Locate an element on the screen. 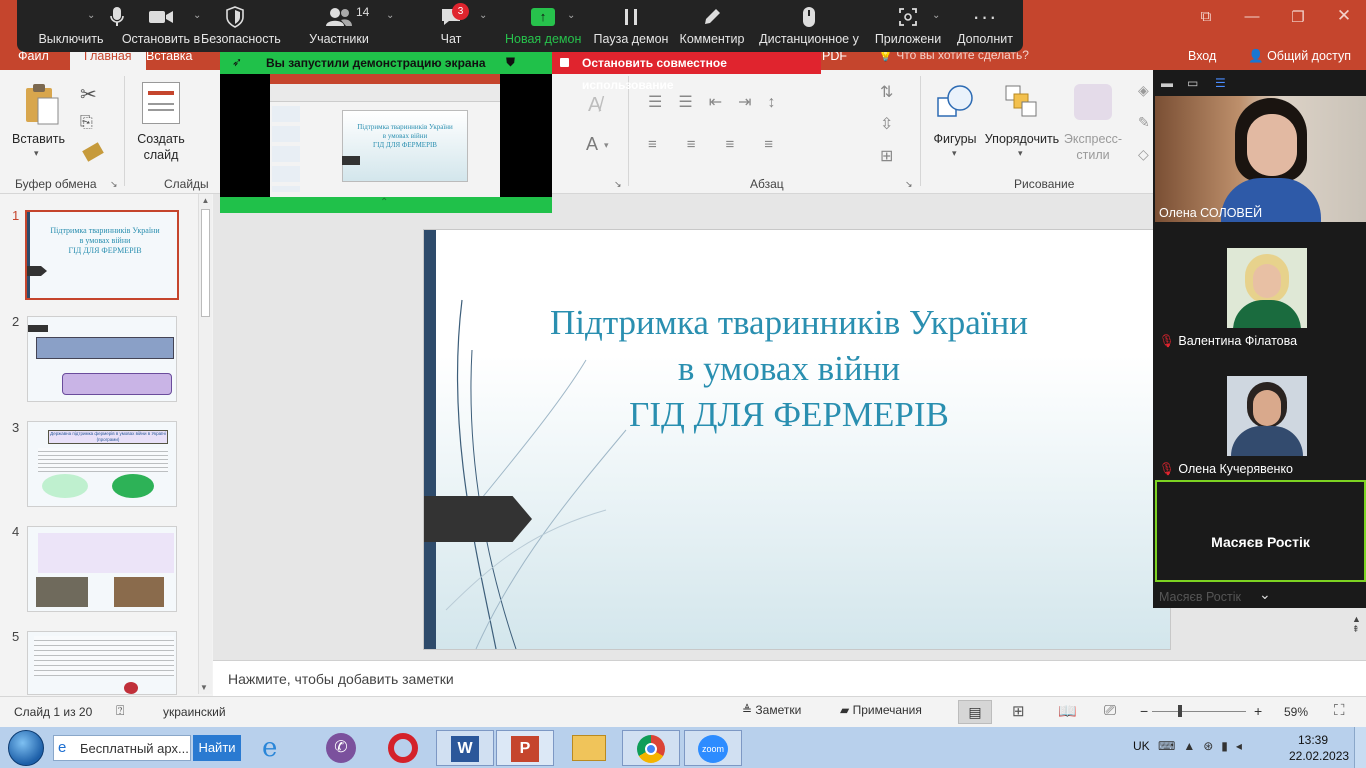 The image size is (1366, 768). tray-icons: ⌨▲⊛▮◂ is located at coordinates (1204, 746).